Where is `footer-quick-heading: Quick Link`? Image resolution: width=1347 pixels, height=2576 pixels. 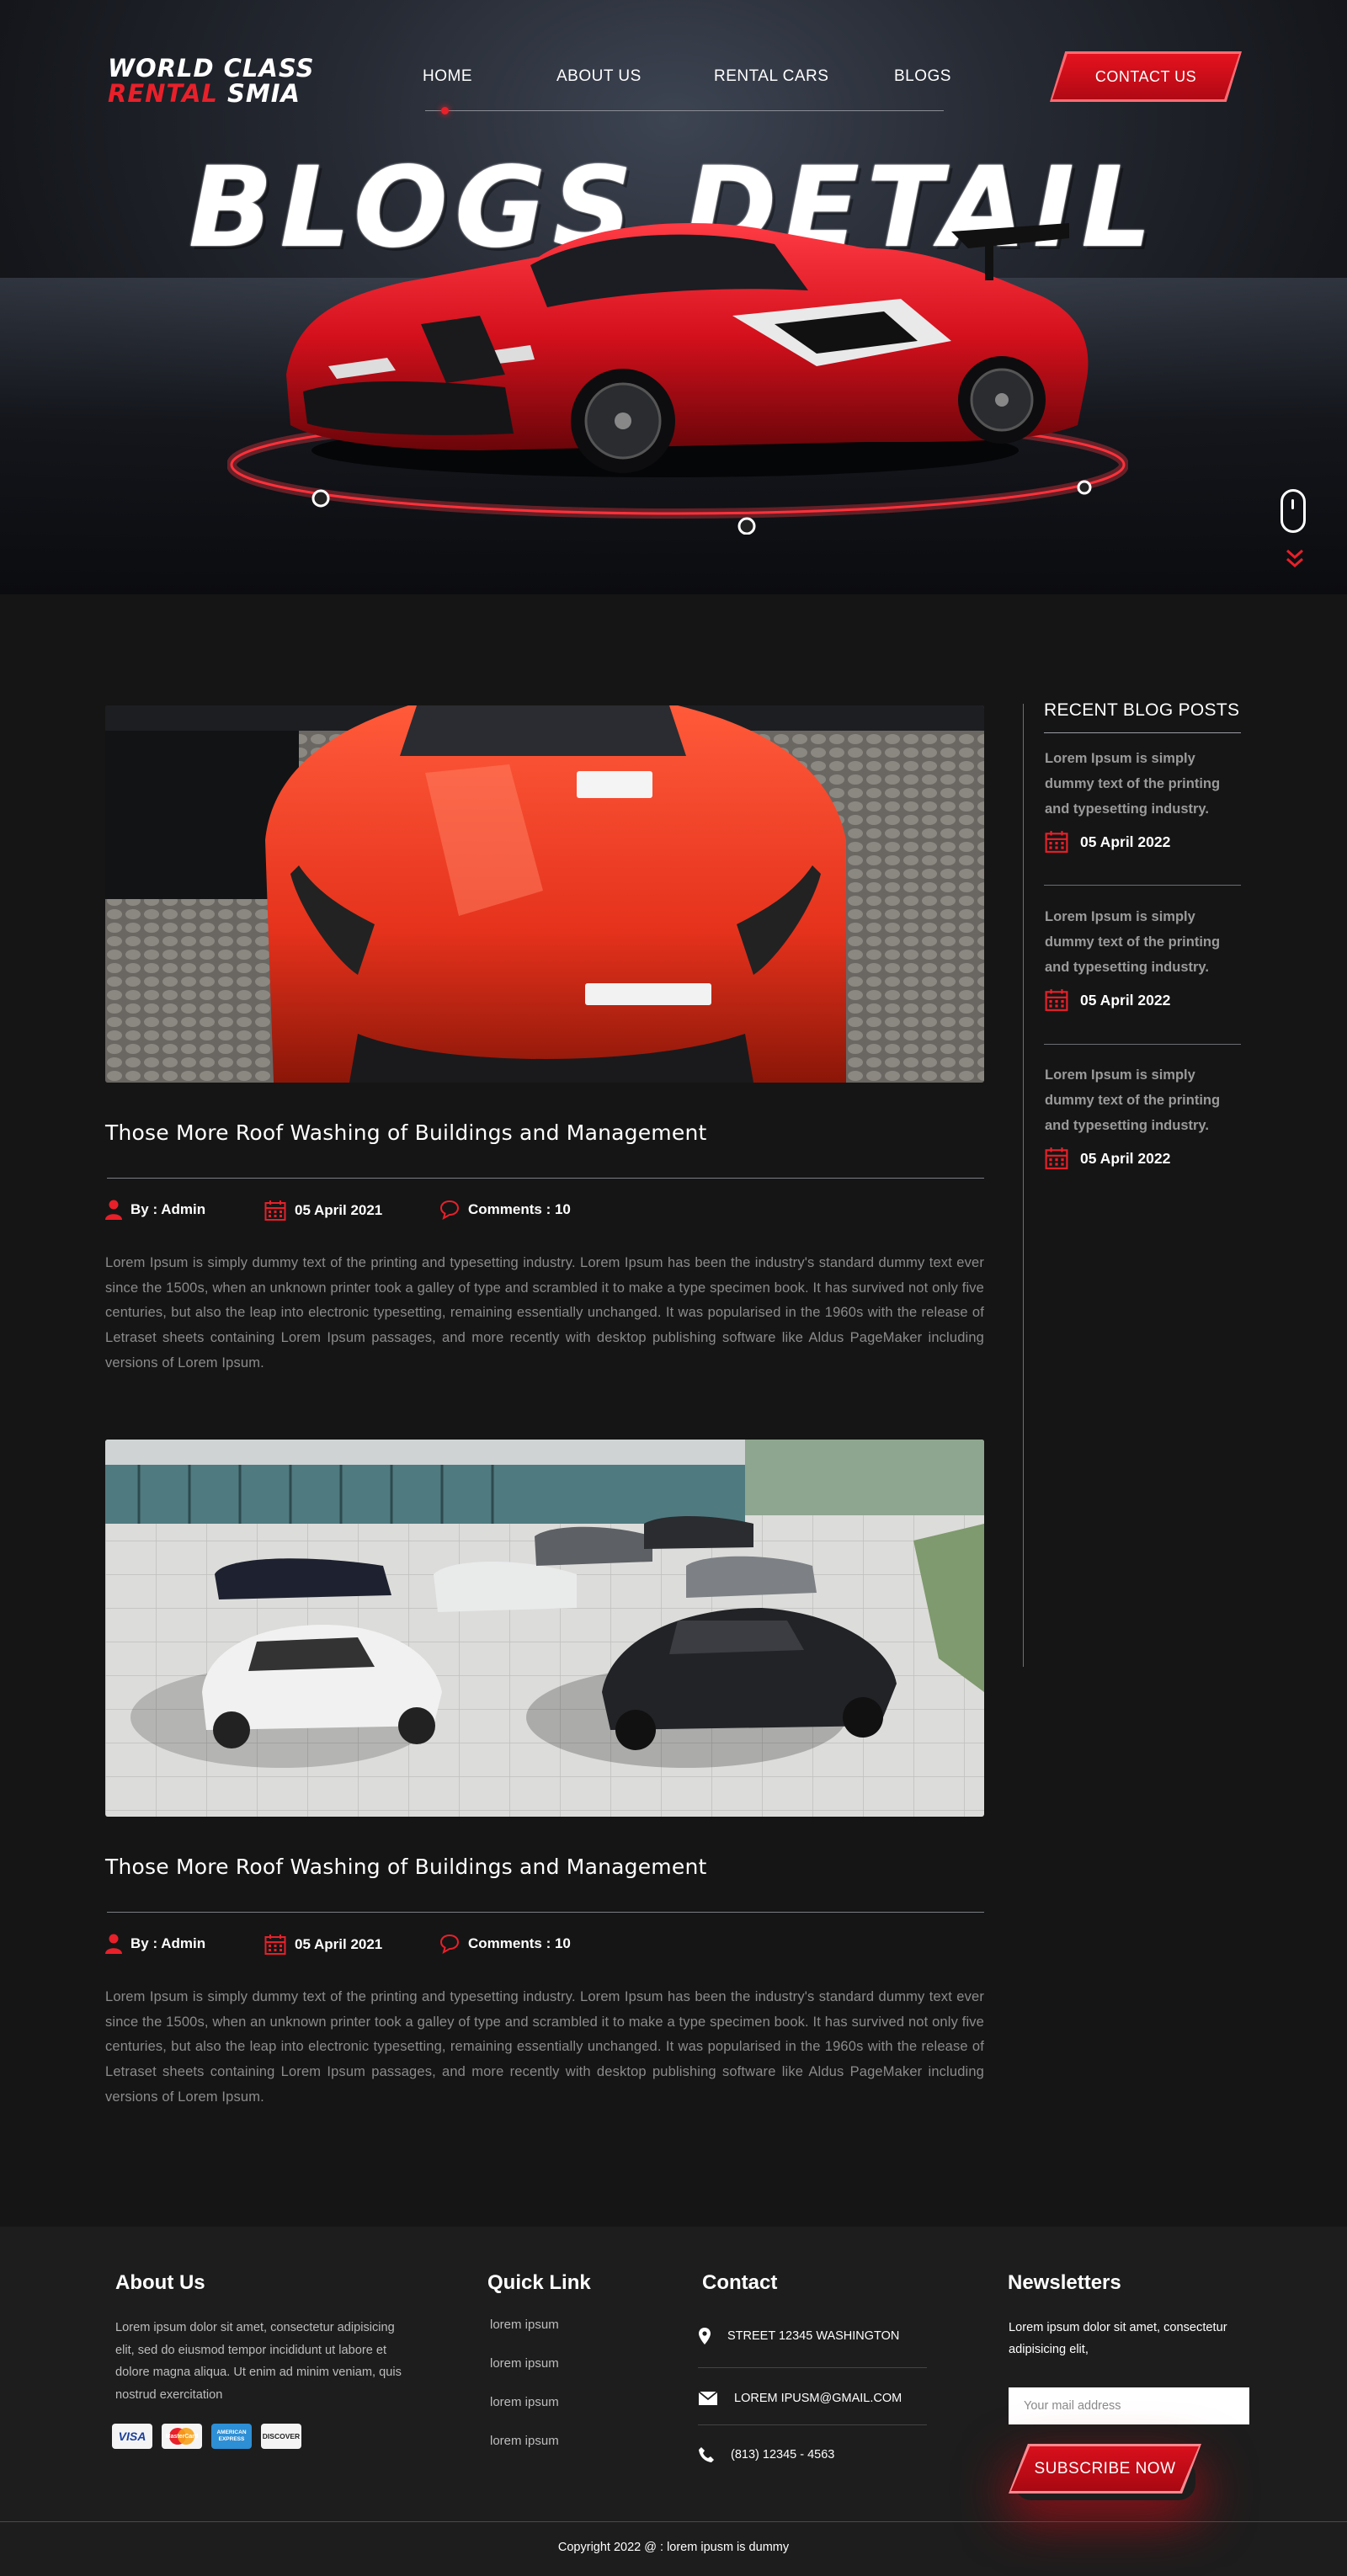
footer-quick-heading: Quick Link is located at coordinates (539, 2282).